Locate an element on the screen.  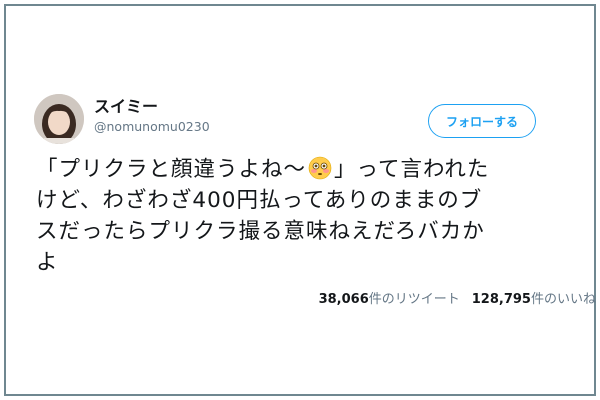
follow-button: フォローする is located at coordinates (482, 121).